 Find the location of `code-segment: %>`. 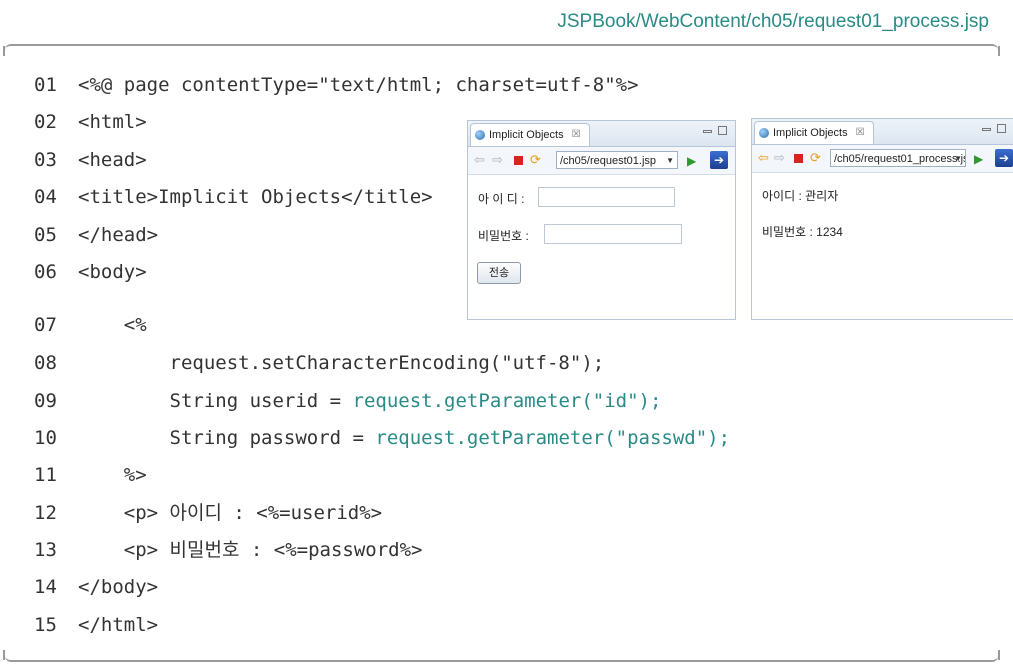

code-segment: %> is located at coordinates (112, 475).